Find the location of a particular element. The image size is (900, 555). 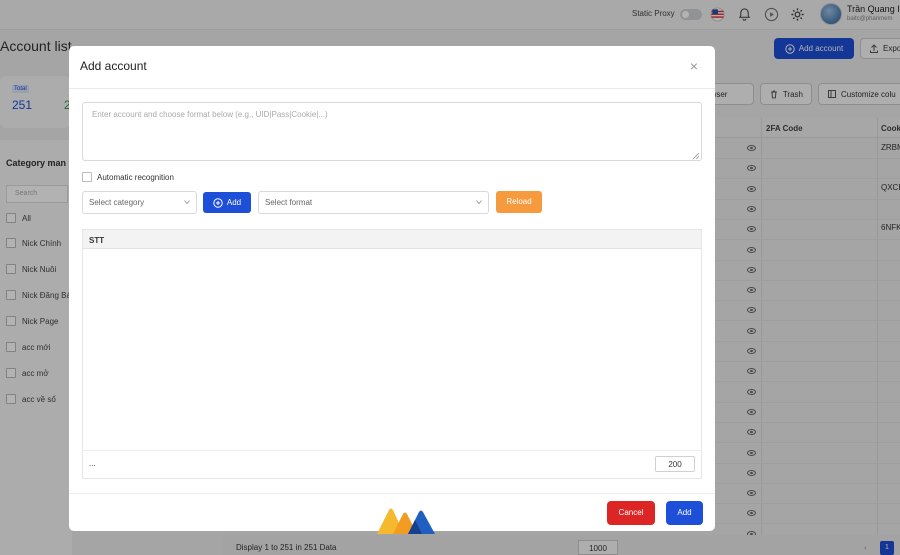

app-logo-loading-icon is located at coordinates (406, 521).